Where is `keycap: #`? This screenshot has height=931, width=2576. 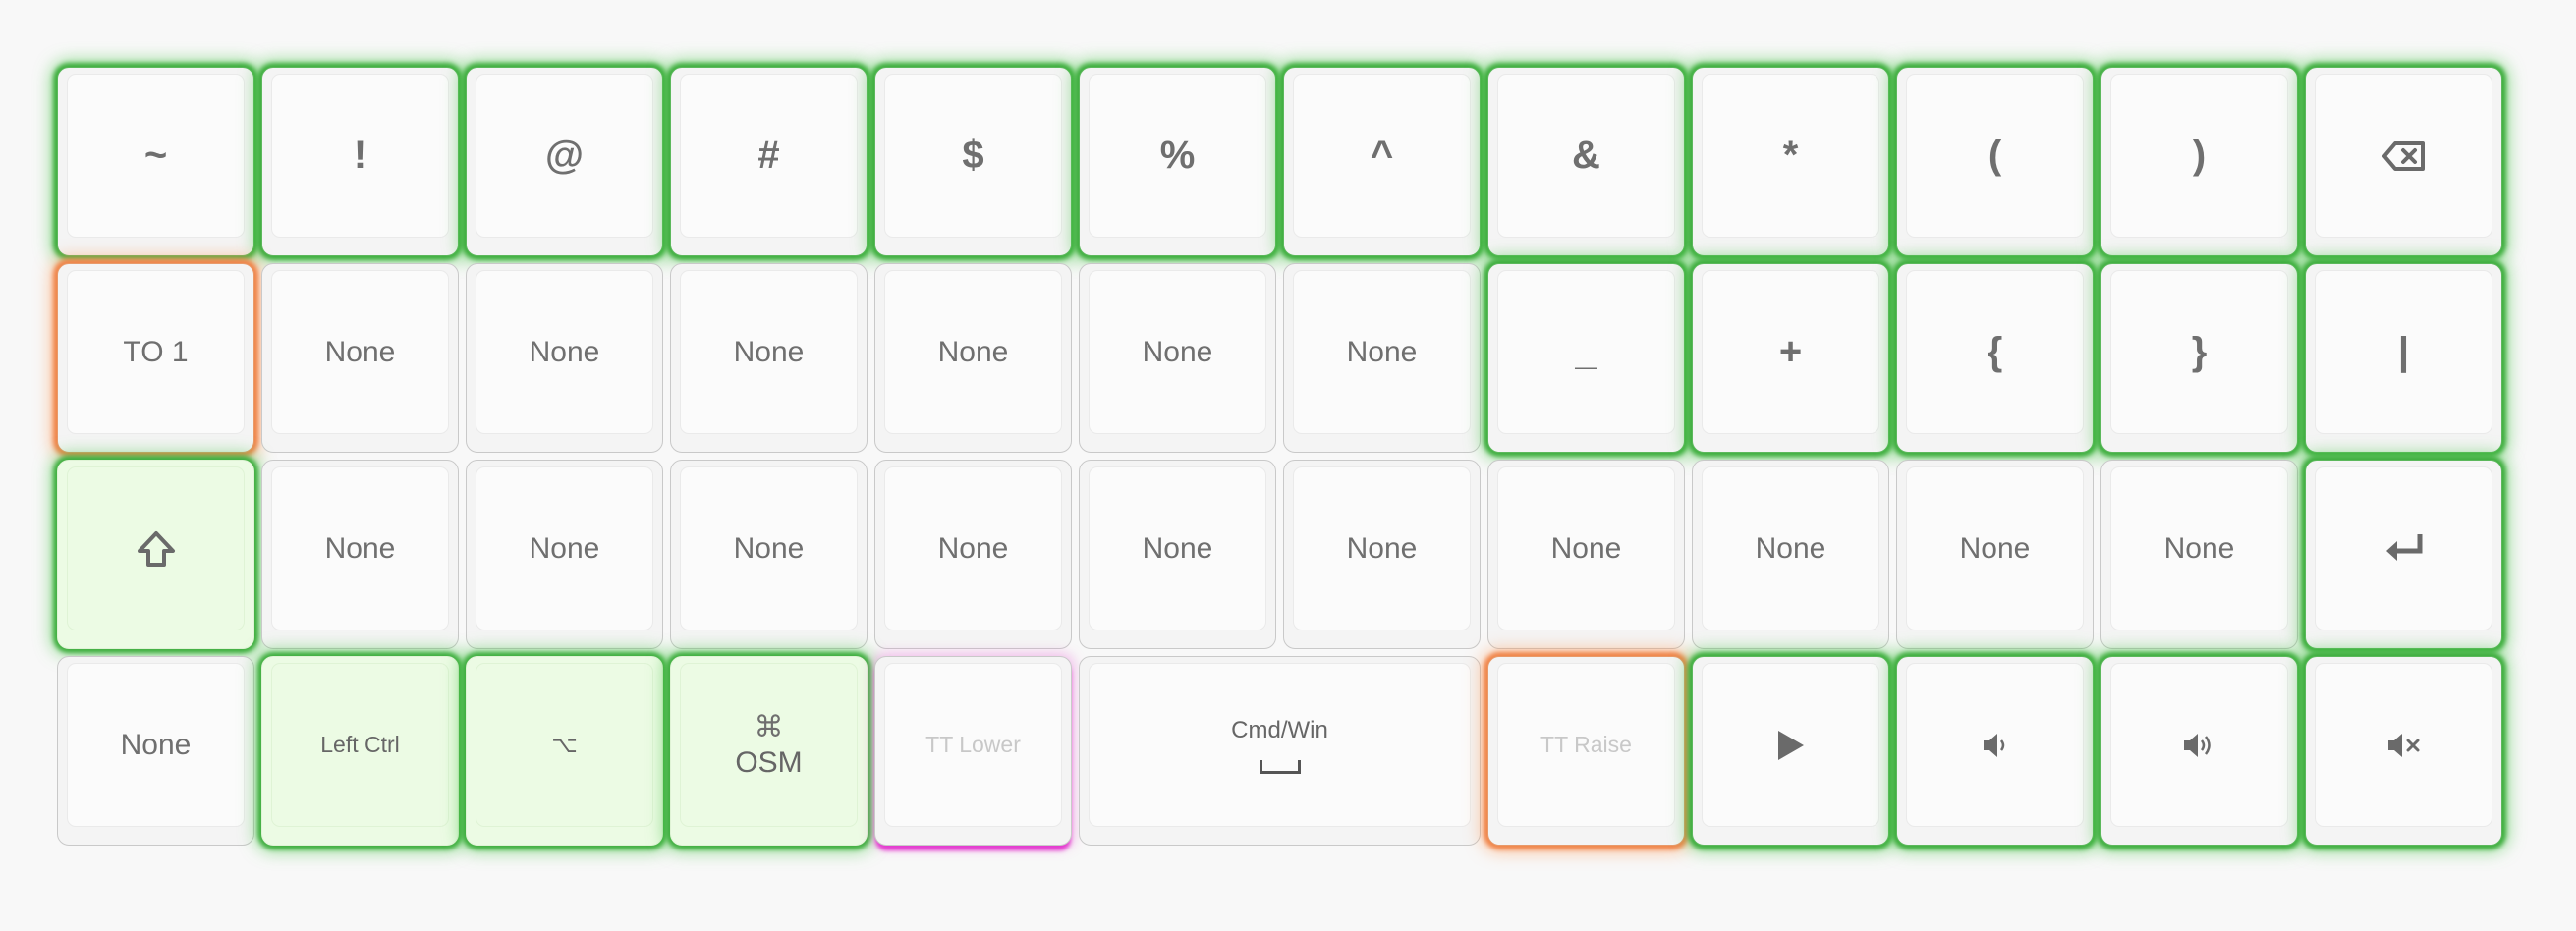 keycap: # is located at coordinates (769, 156).